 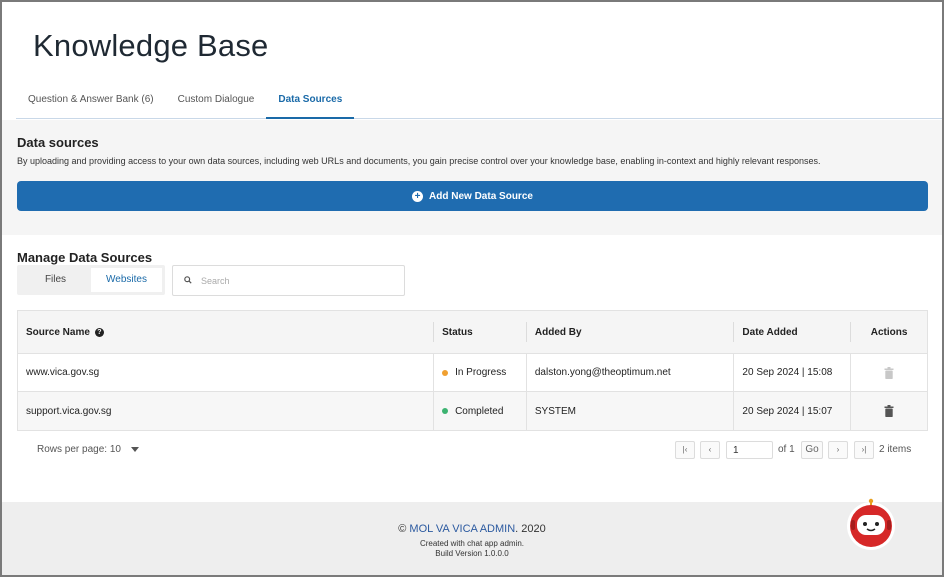 I want to click on column-header-source-name: Source Name ?, so click(x=225, y=332).